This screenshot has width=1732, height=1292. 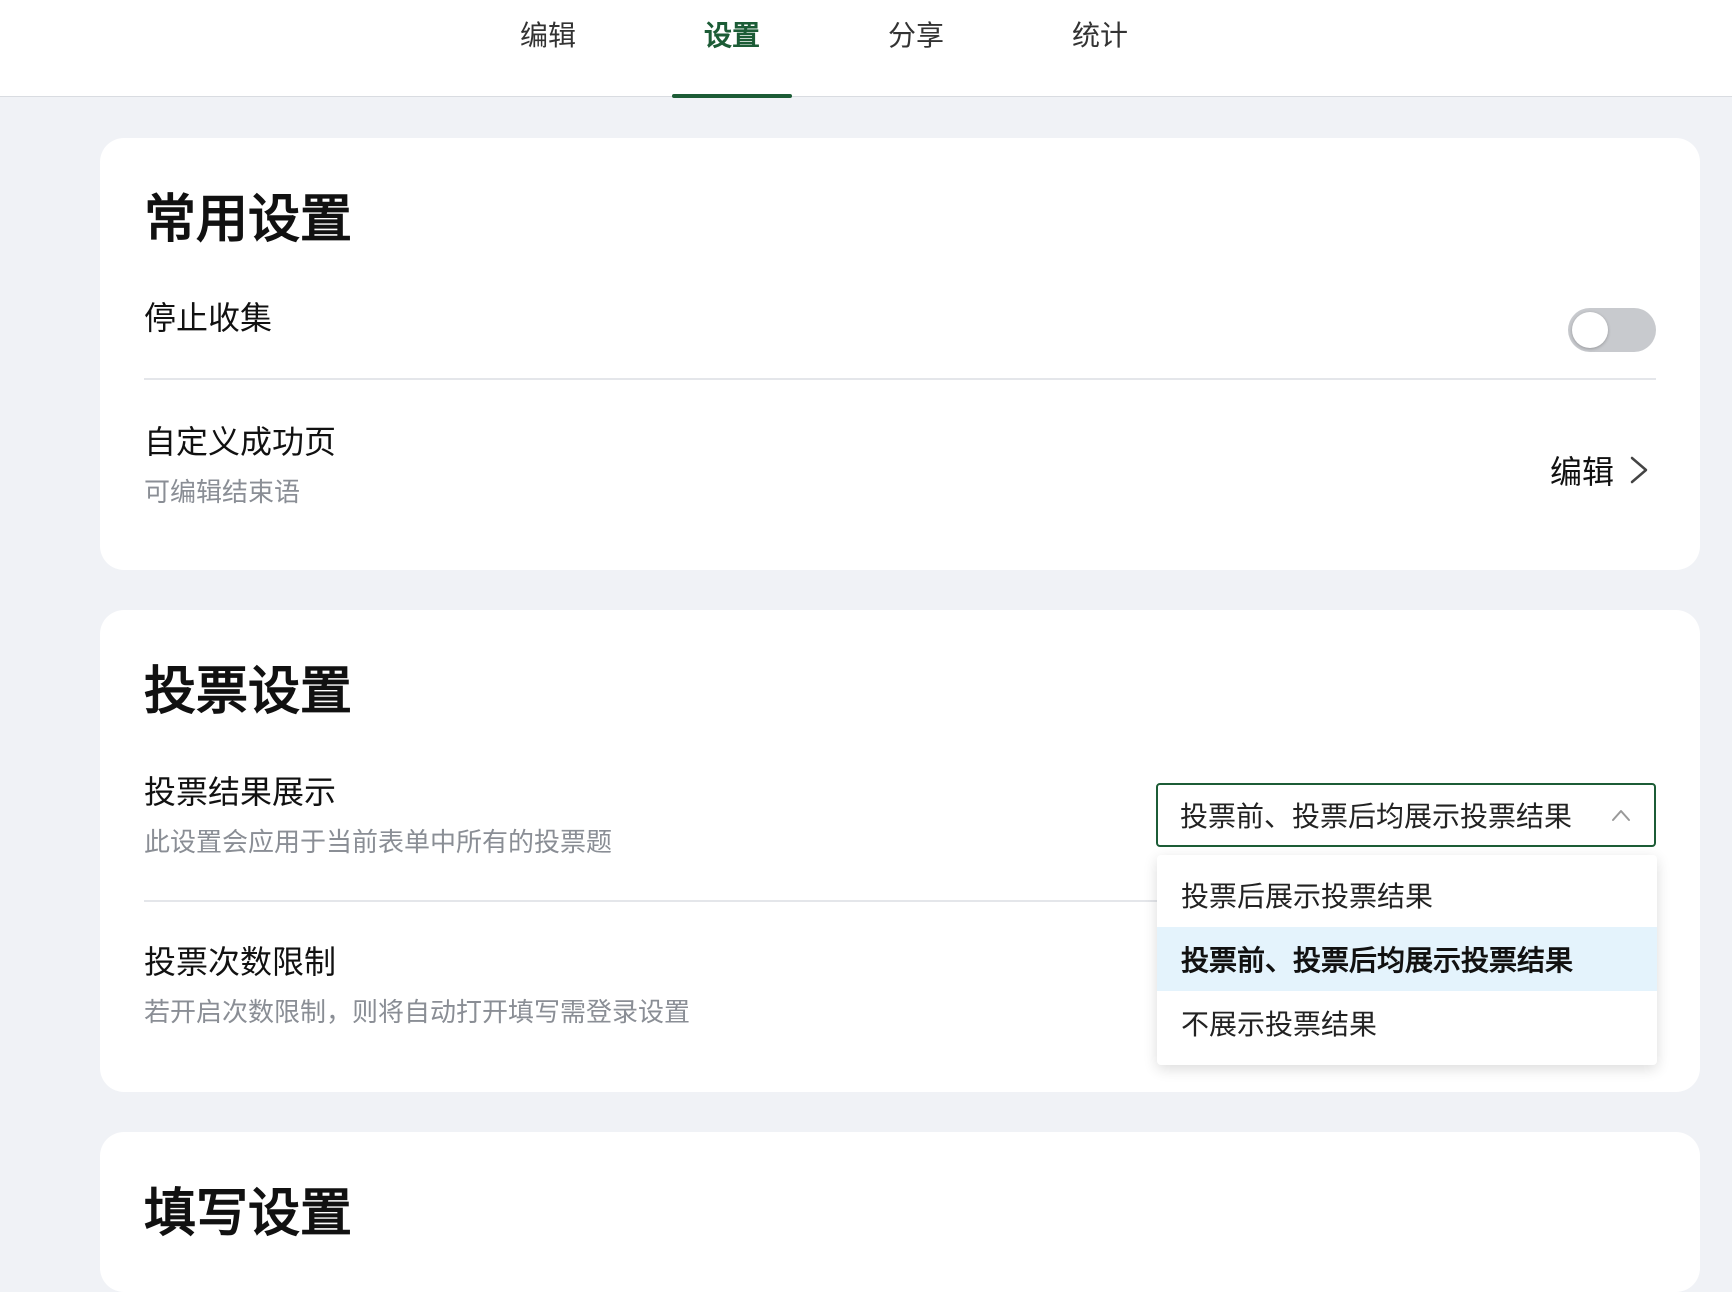 I want to click on count-limit-label: 投票次数限制, so click(x=240, y=962).